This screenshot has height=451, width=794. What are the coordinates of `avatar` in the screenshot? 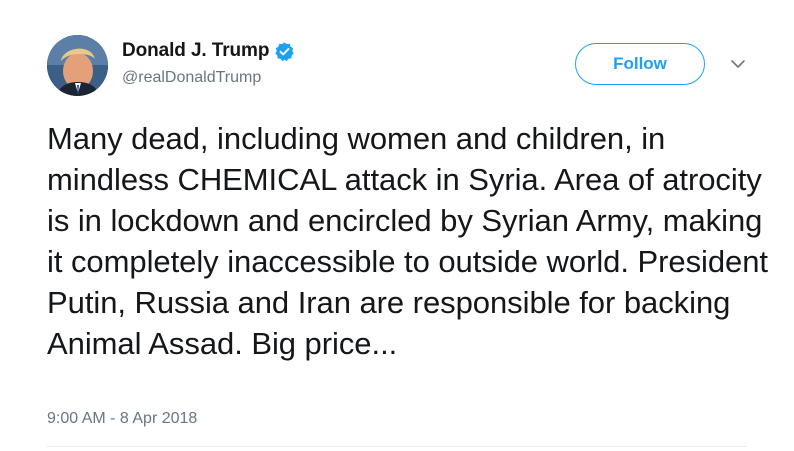 It's located at (77, 65).